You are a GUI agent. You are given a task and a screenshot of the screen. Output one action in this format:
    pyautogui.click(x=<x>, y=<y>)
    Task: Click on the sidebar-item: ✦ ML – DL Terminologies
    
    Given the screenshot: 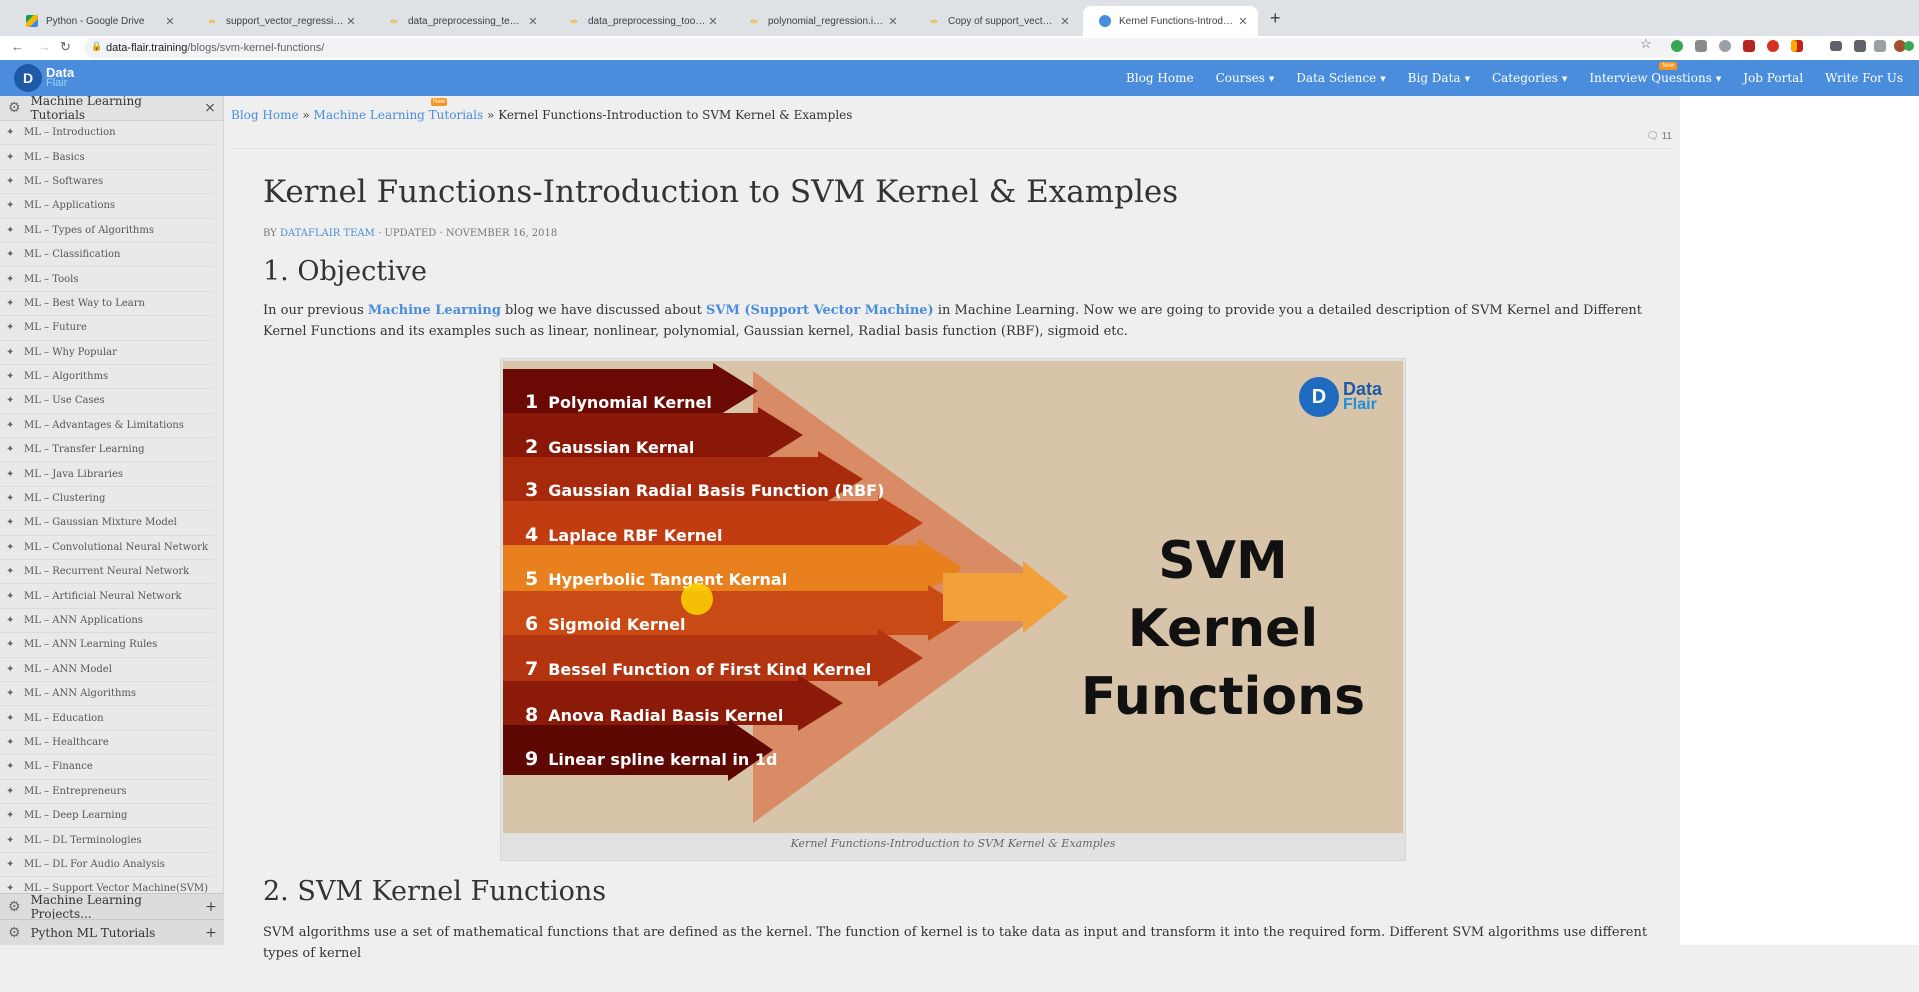 What is the action you would take?
    pyautogui.click(x=107, y=840)
    